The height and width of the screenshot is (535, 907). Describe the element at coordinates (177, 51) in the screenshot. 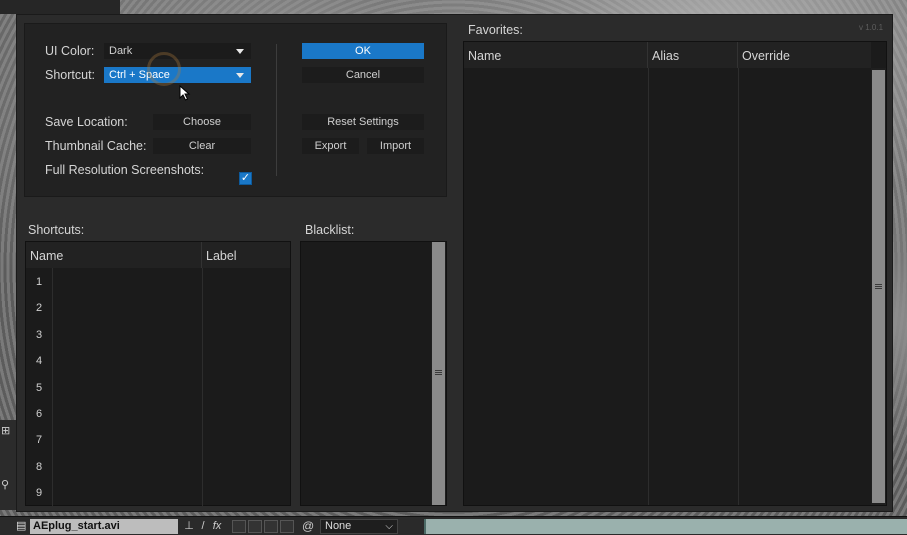

I see `ui-color-dropdown: Dark` at that location.